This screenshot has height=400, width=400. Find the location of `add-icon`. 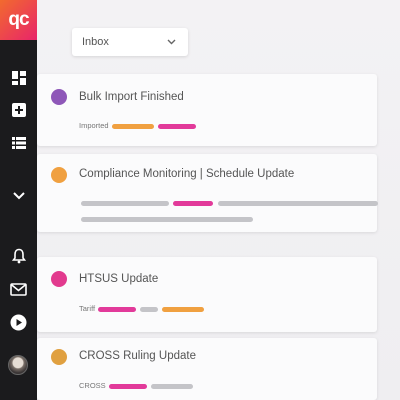

add-icon is located at coordinates (18, 110).